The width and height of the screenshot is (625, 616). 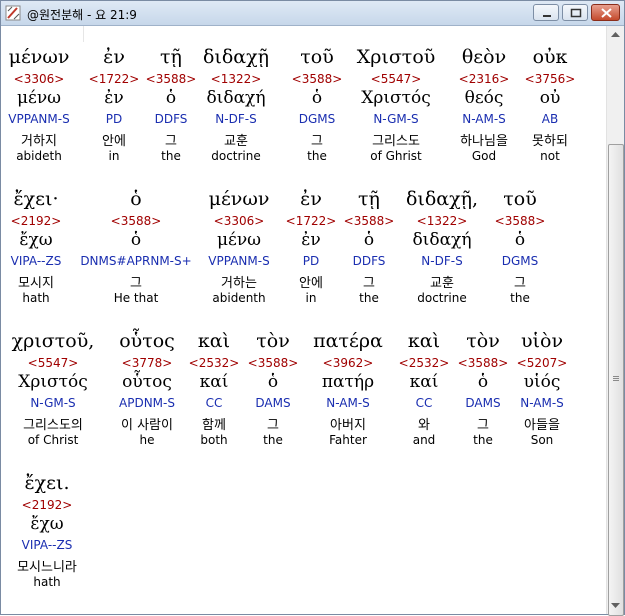 I want to click on scroll-up-icon, so click(x=615, y=34).